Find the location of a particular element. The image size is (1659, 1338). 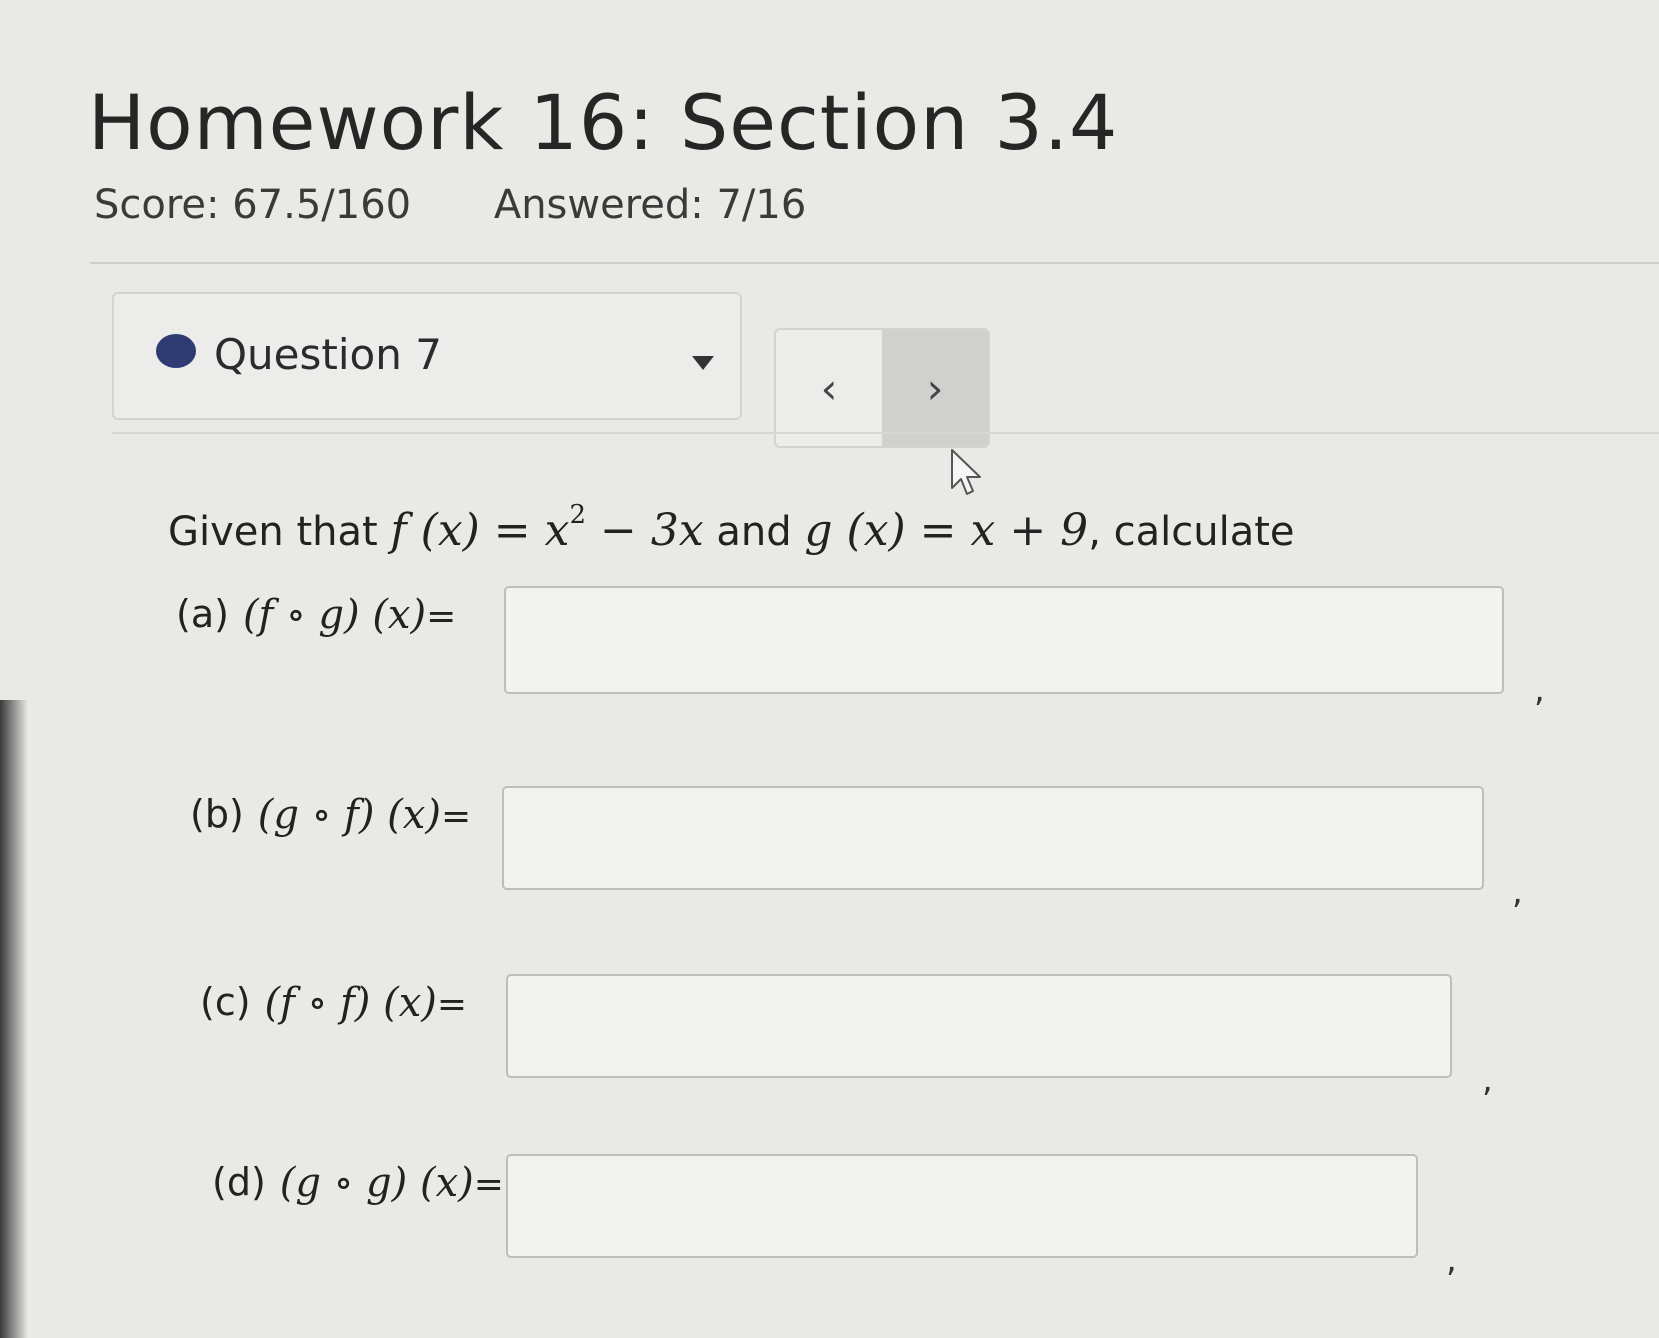

part-expression: (g ∘ g) (x)= is located at coordinates (391, 1183).